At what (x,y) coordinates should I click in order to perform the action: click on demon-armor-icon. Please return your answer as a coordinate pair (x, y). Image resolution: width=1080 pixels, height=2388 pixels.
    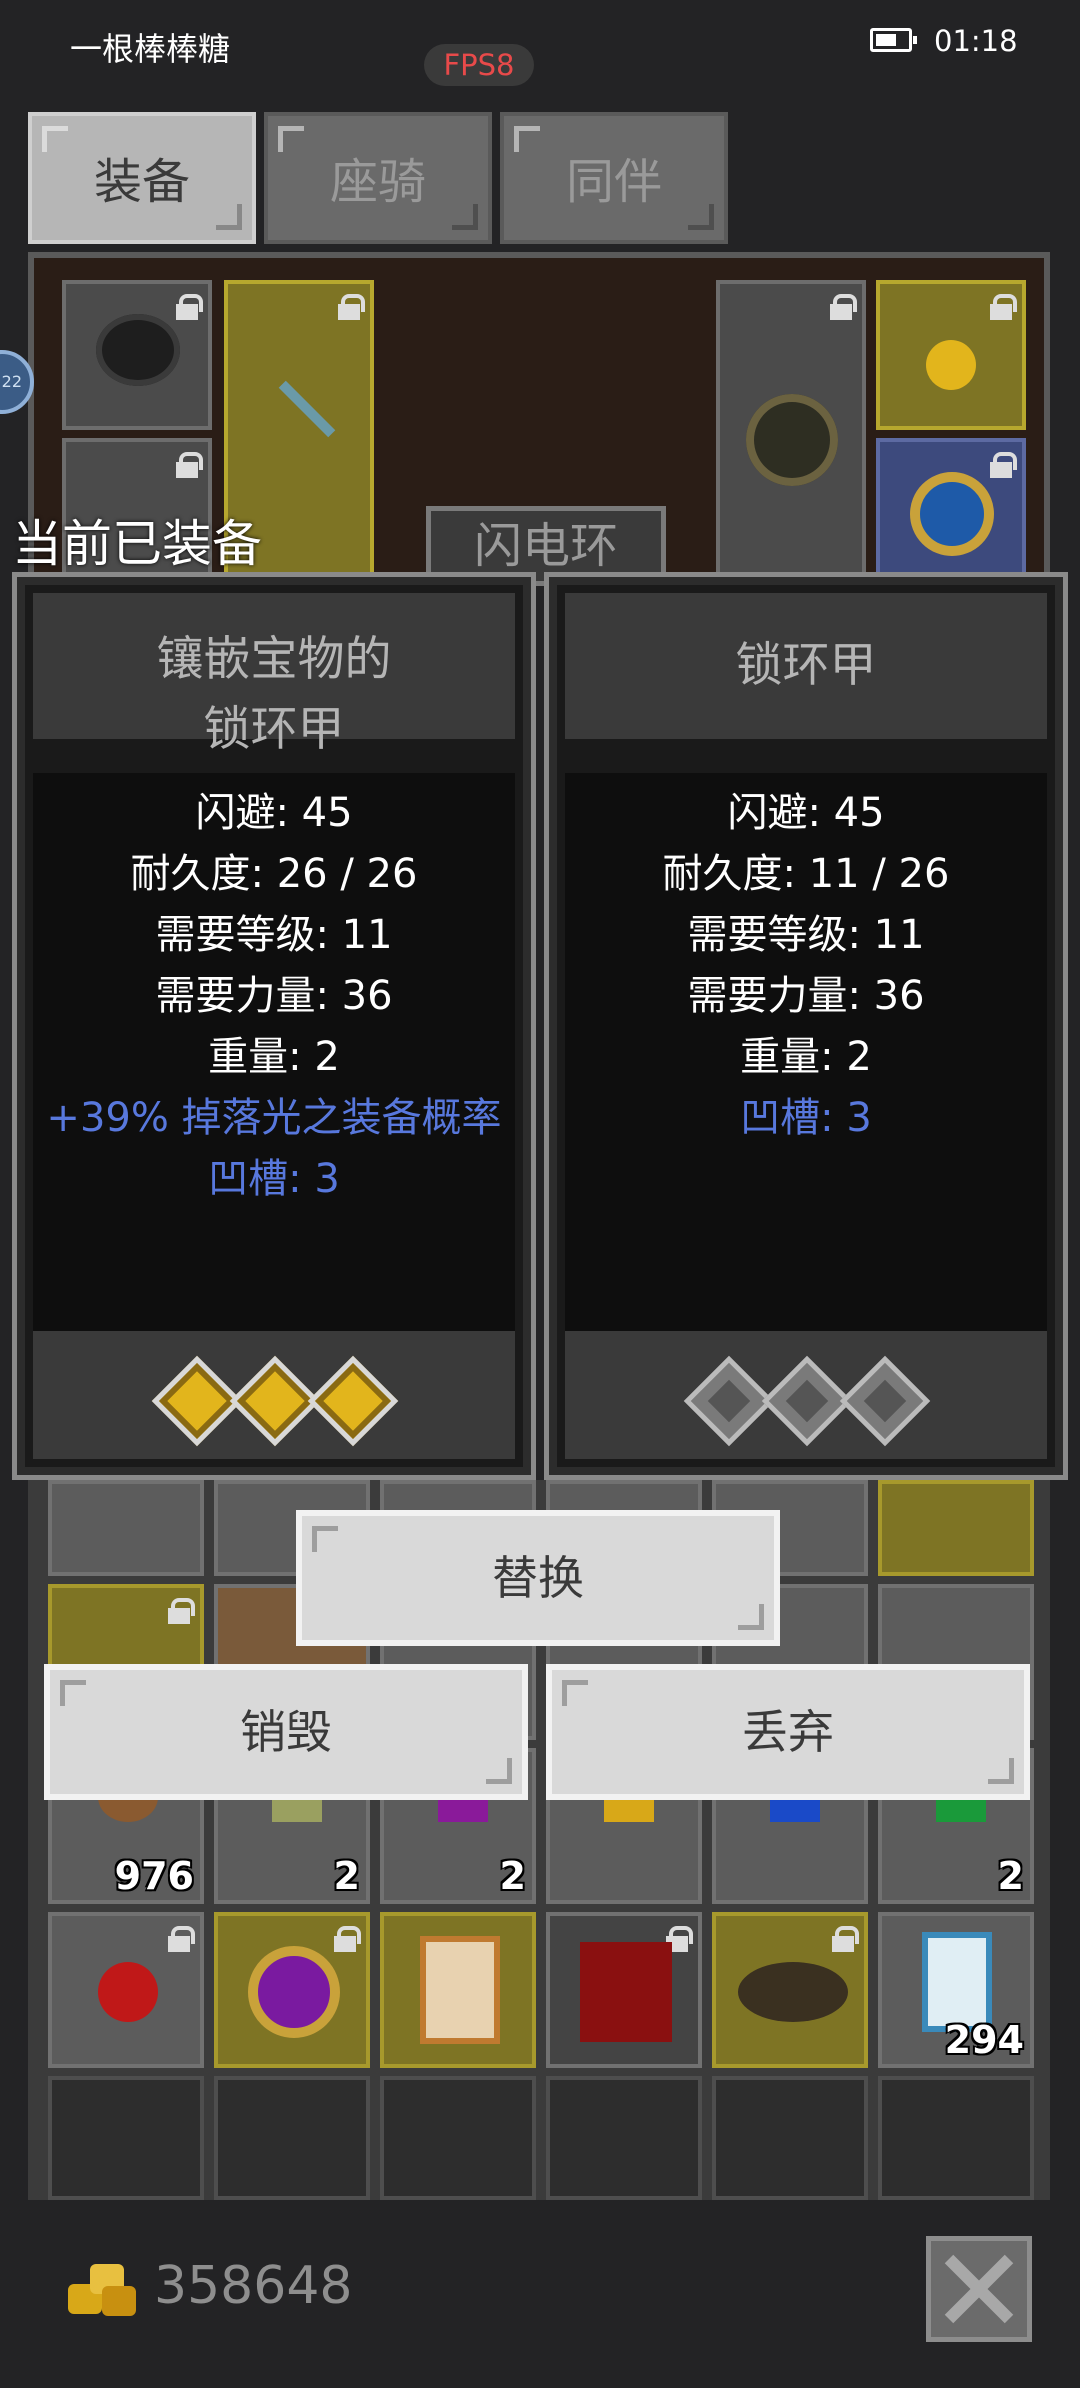
    Looking at the image, I should click on (626, 1992).